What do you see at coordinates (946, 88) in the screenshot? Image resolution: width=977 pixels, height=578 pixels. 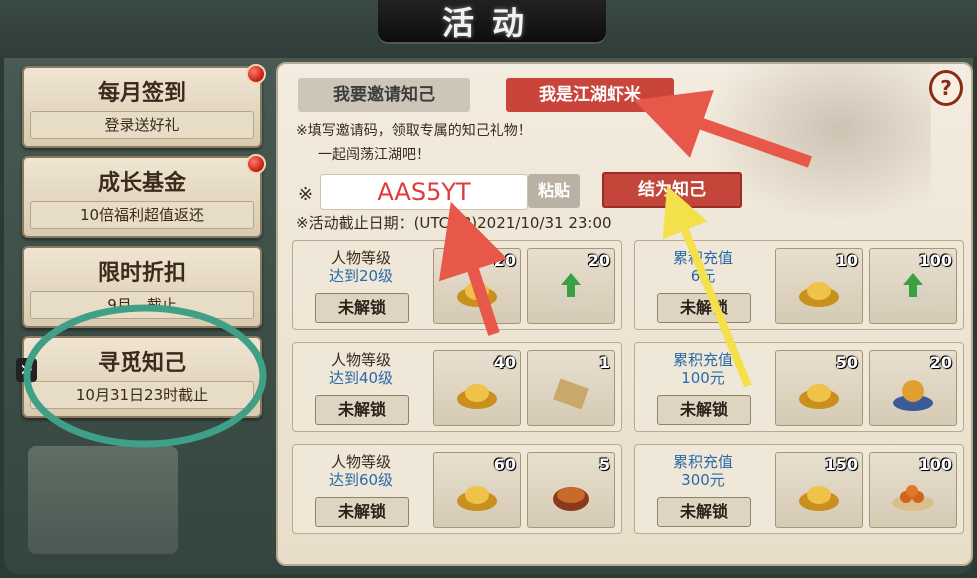 I see `help-button: ?` at bounding box center [946, 88].